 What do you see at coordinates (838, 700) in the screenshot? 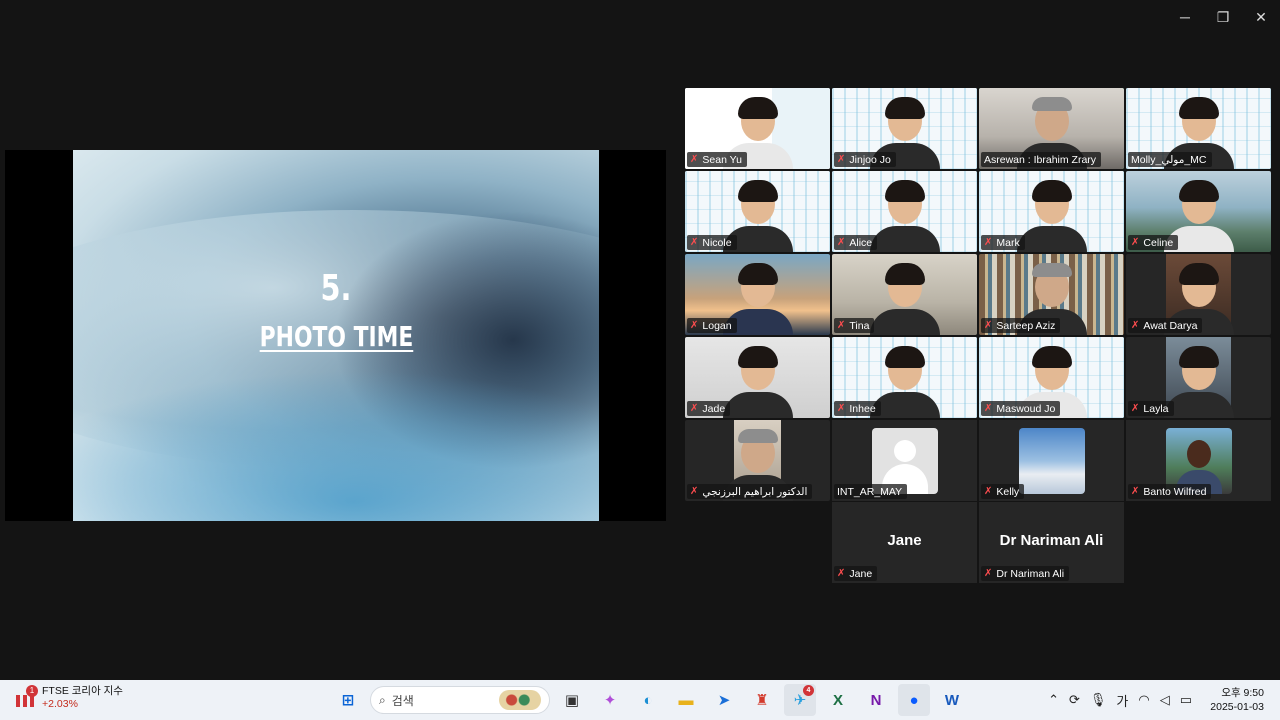
I see `excel-icon: X` at bounding box center [838, 700].